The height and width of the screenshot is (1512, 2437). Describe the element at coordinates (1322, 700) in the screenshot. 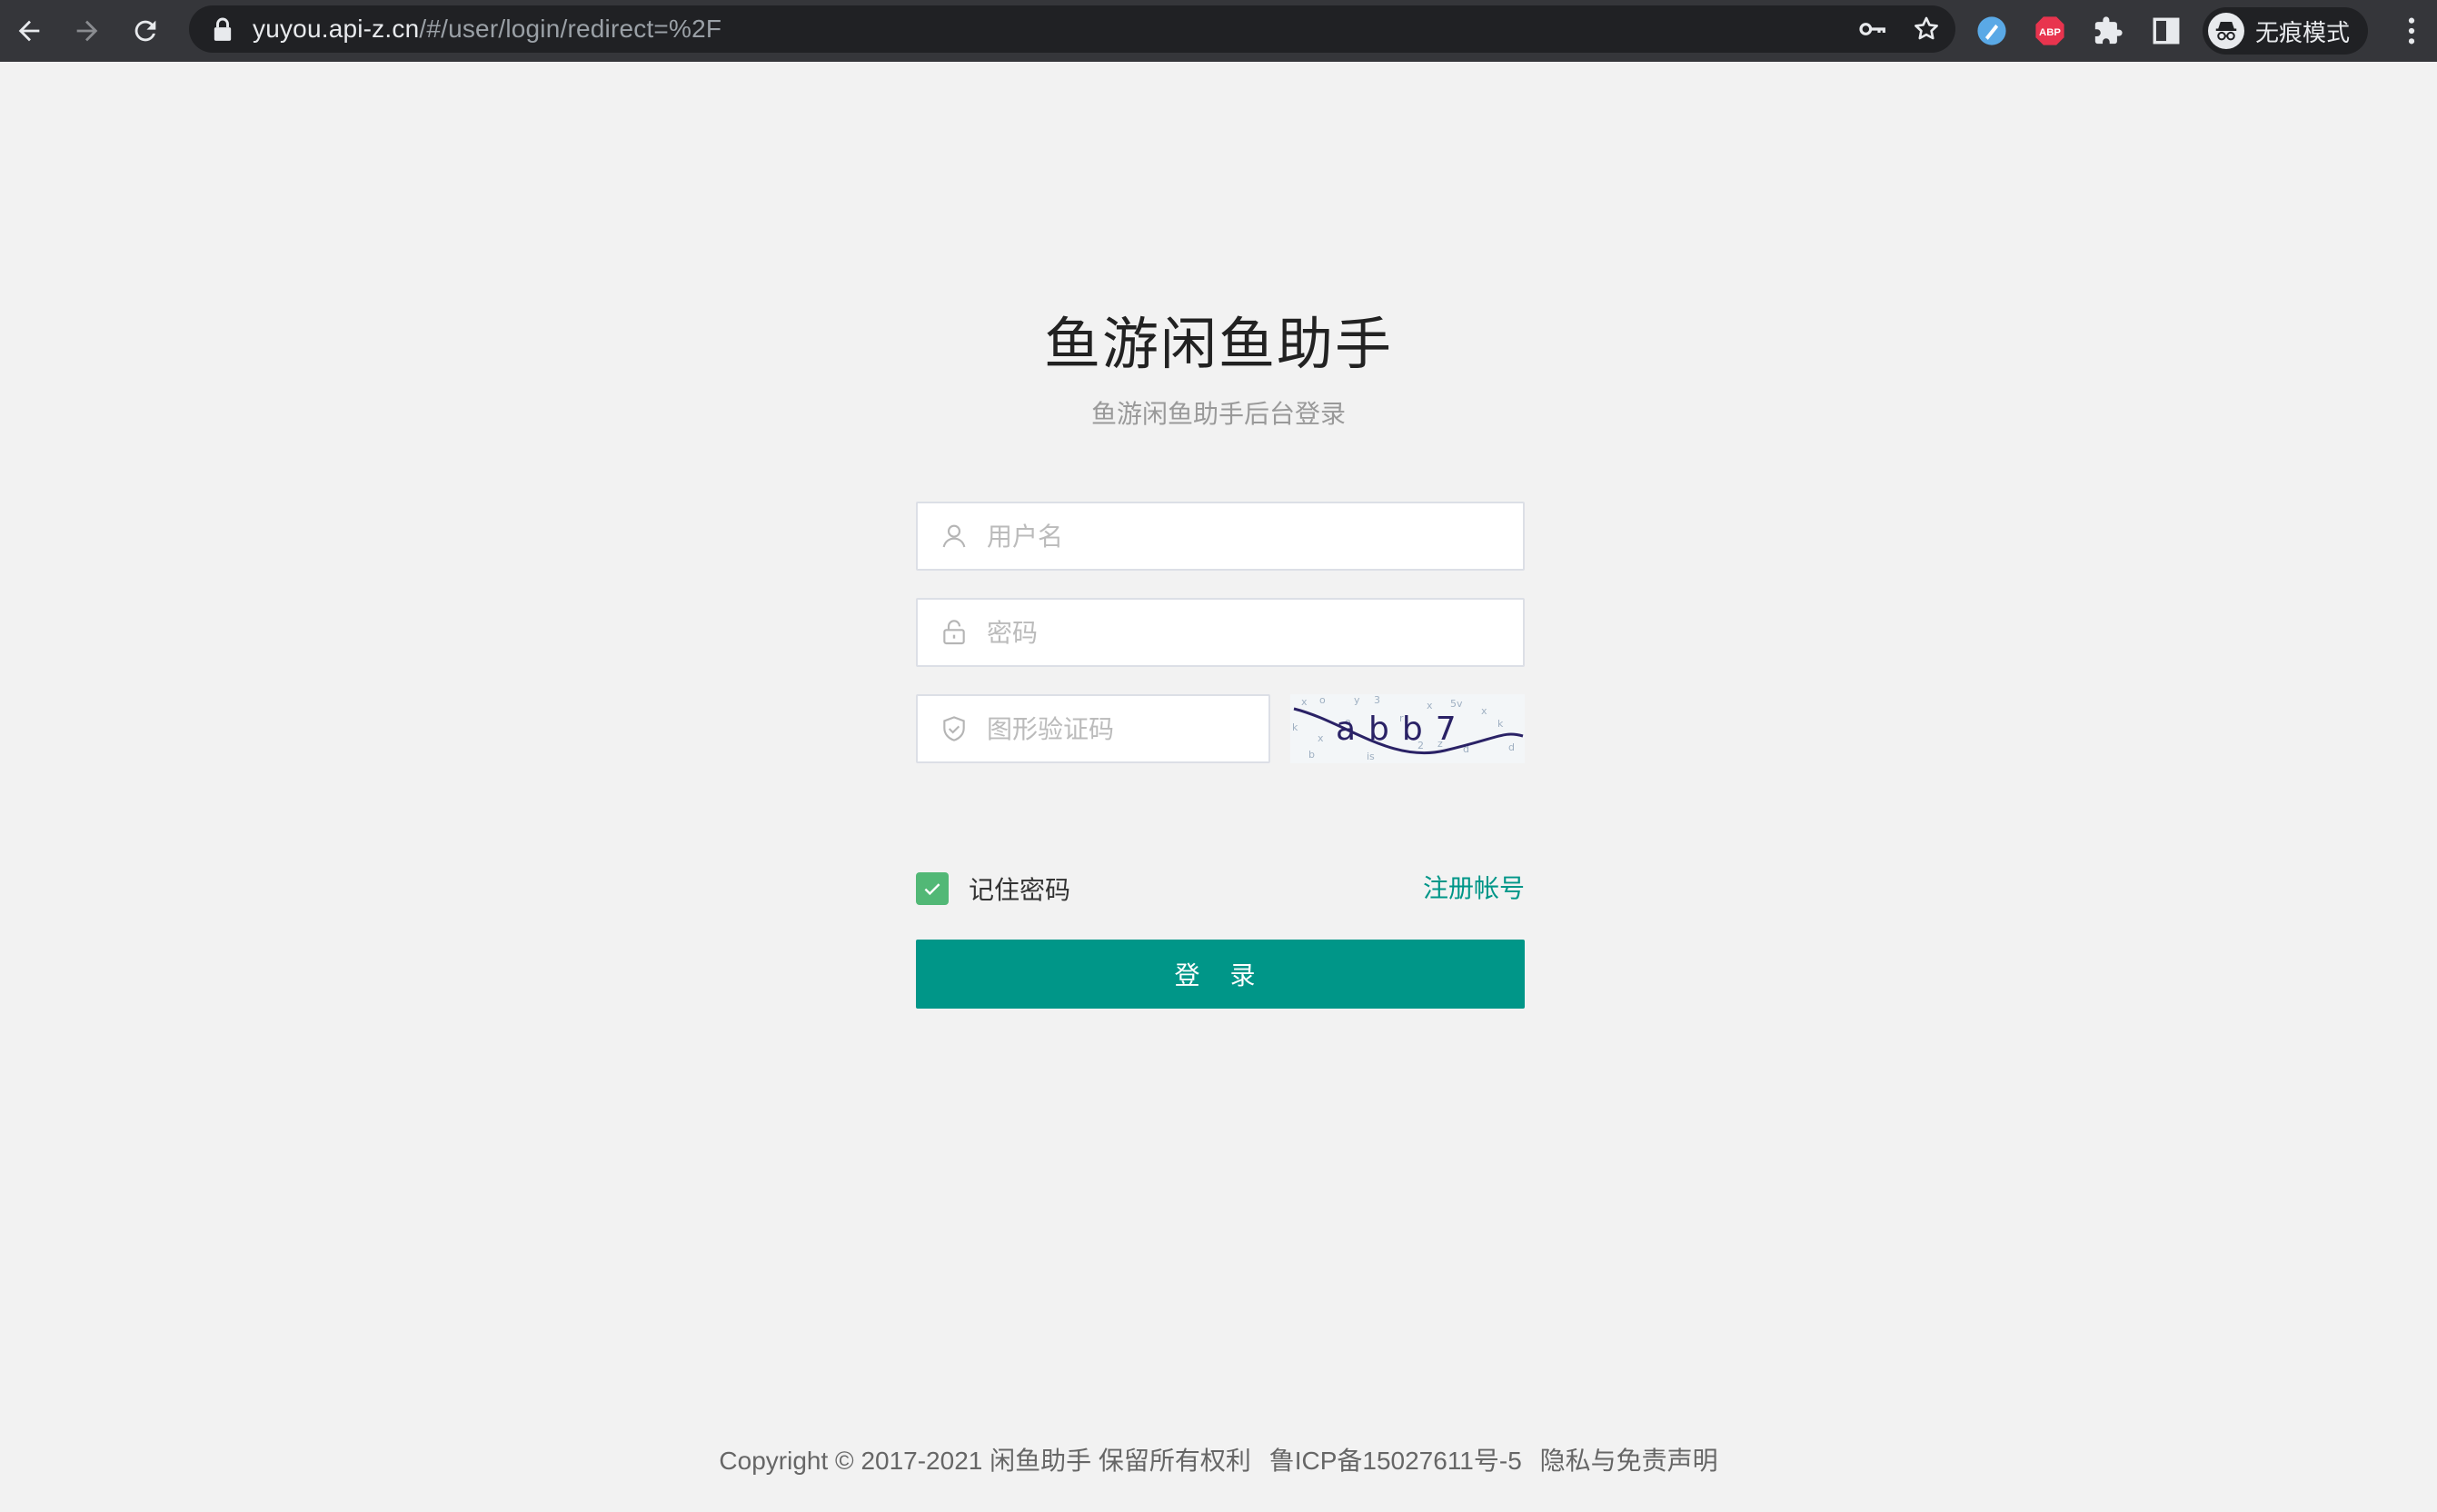

I see `svg-text: o` at that location.